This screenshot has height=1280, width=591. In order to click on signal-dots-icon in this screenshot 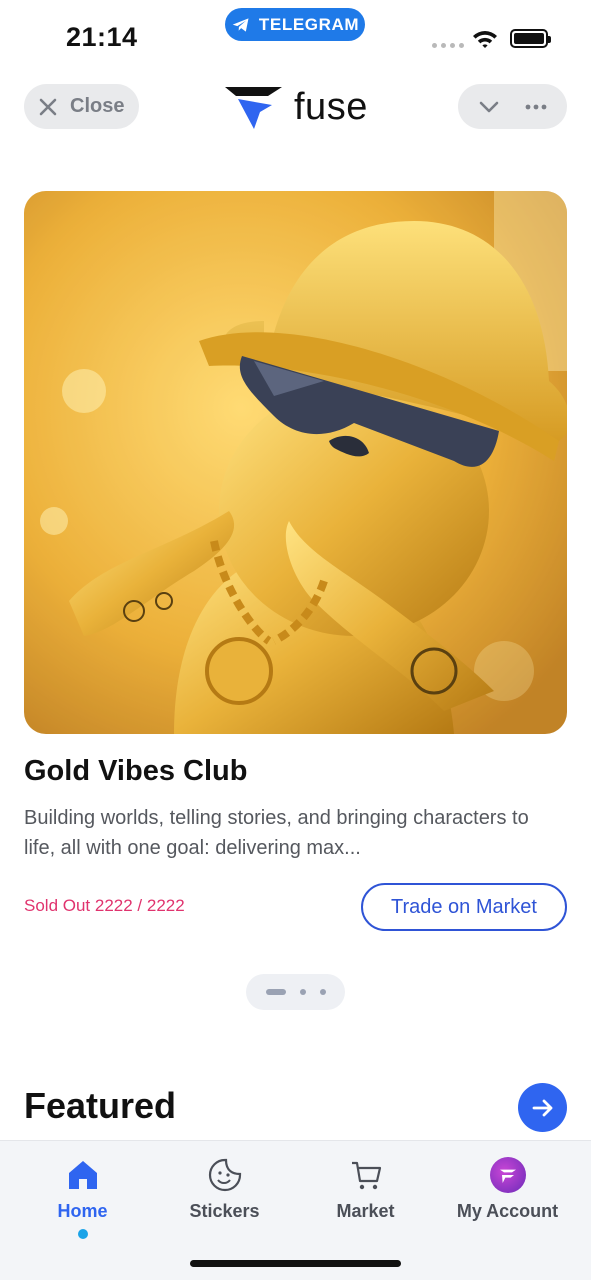, I will do `click(448, 45)`.